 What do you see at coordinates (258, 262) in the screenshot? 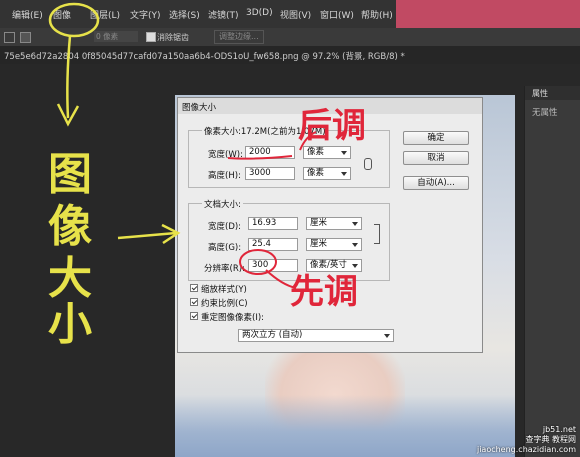
I see `resolution-circle` at bounding box center [258, 262].